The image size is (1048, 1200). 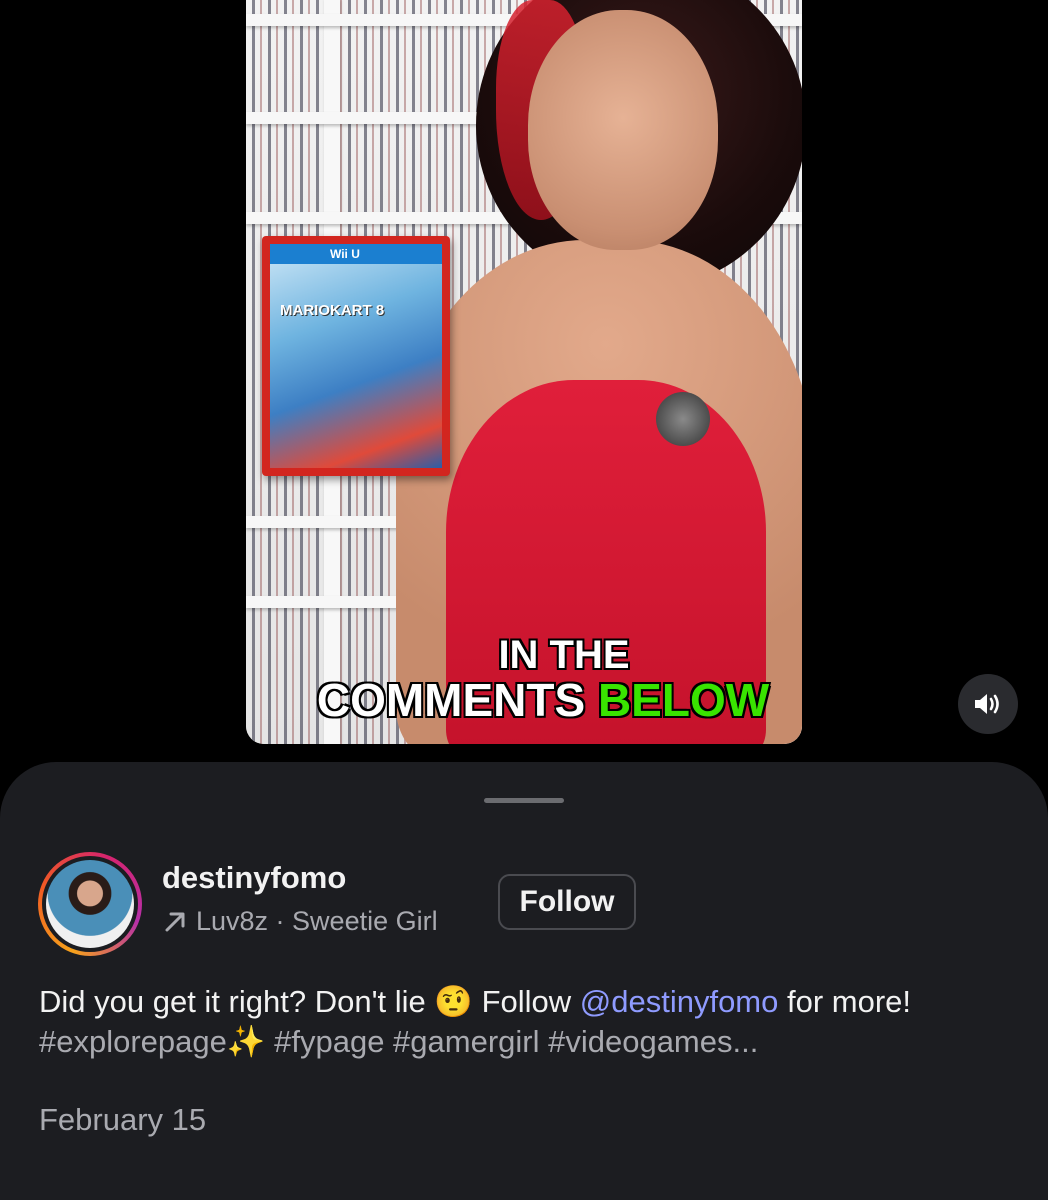 What do you see at coordinates (683, 419) in the screenshot?
I see `lavalier-microphone` at bounding box center [683, 419].